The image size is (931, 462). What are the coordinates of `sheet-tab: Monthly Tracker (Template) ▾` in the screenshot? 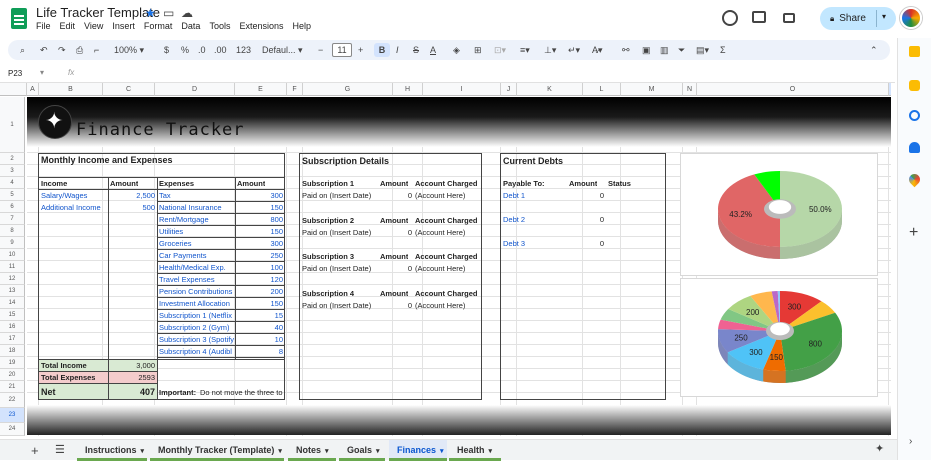 It's located at (217, 450).